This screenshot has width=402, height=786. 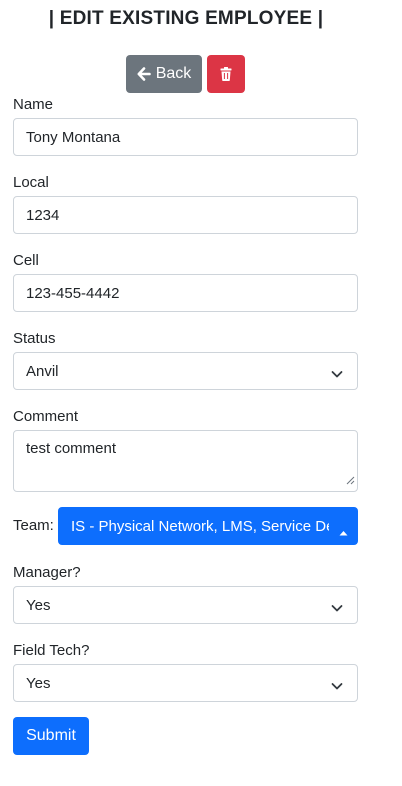 I want to click on field-tech-select: Yes, so click(x=185, y=683).